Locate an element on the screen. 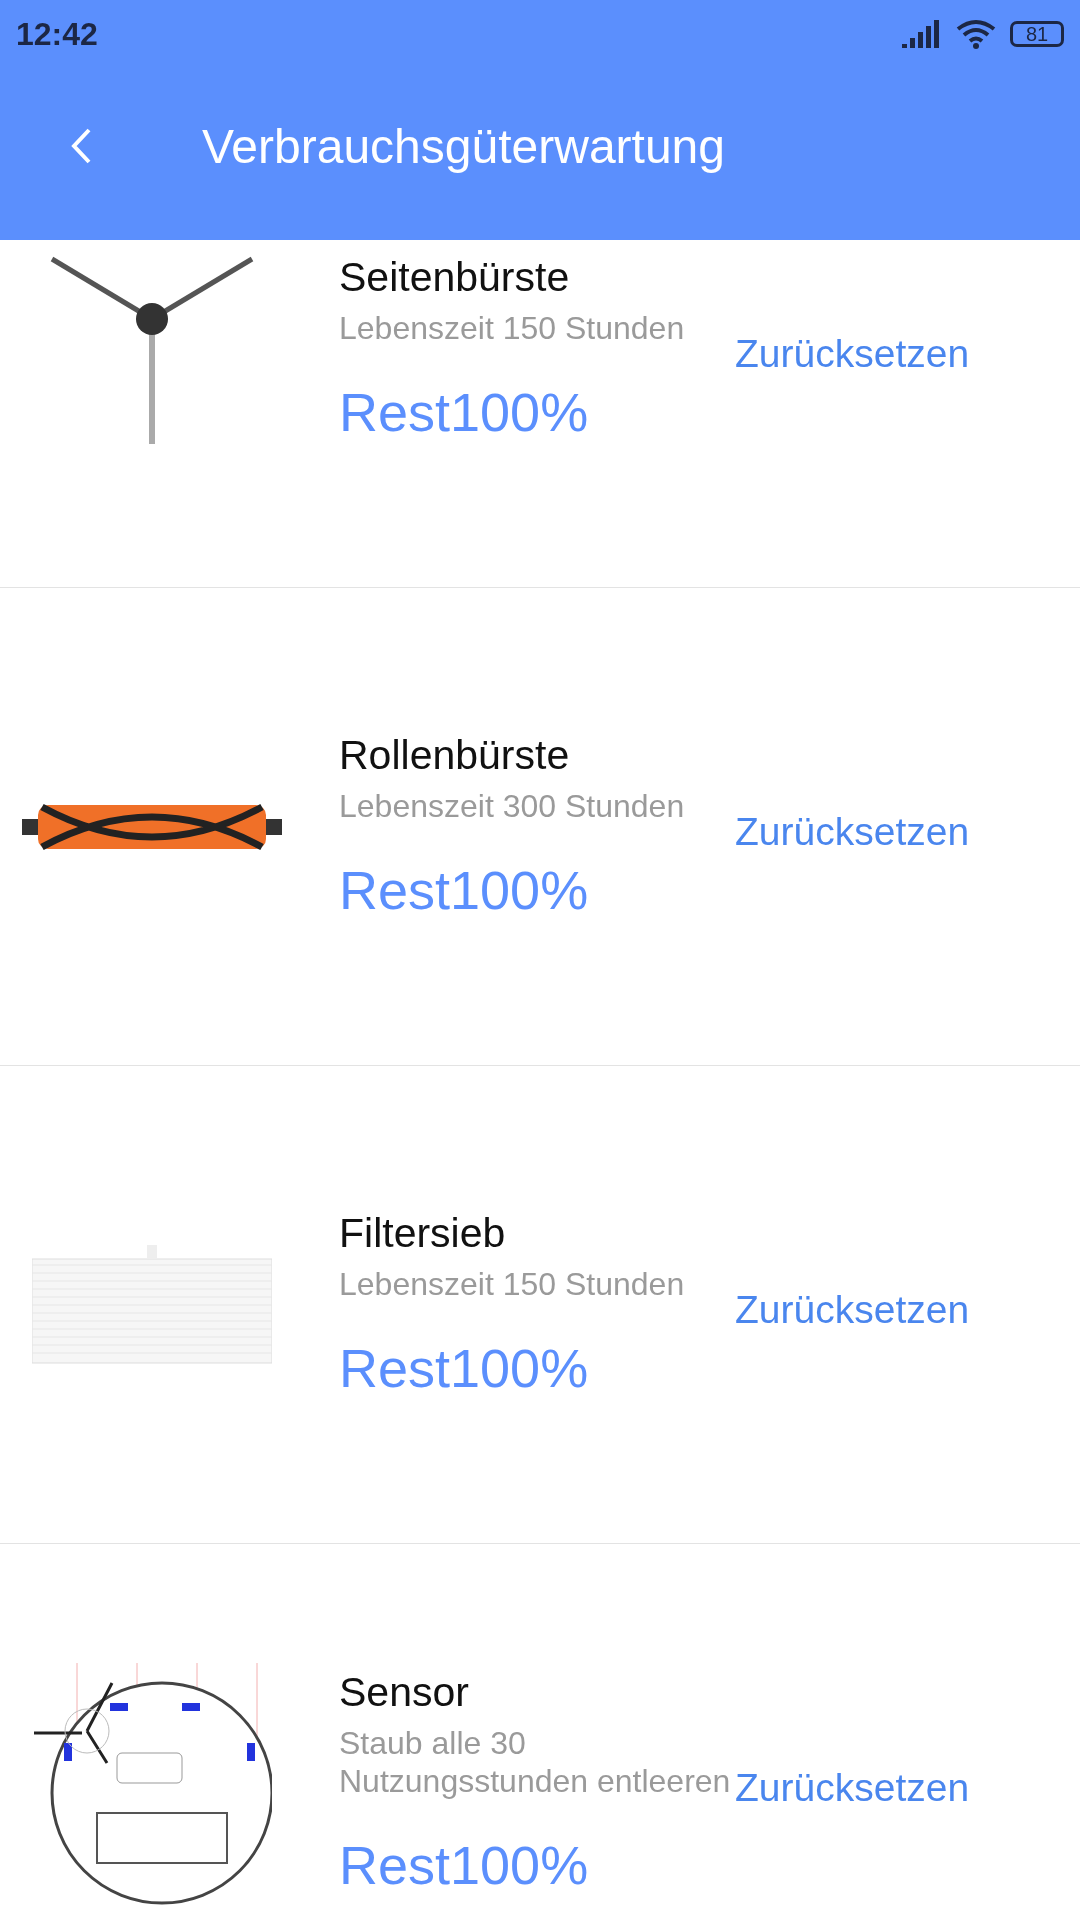 Image resolution: width=1080 pixels, height=1920 pixels. chevron-left-icon is located at coordinates (81, 146).